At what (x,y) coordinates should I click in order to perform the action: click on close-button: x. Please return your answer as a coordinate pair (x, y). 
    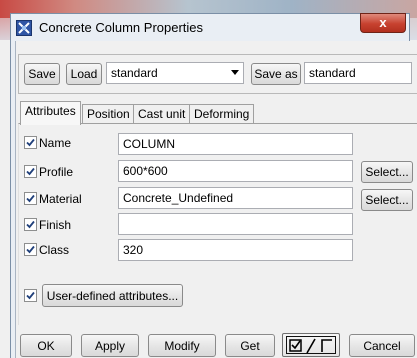
    Looking at the image, I should click on (383, 23).